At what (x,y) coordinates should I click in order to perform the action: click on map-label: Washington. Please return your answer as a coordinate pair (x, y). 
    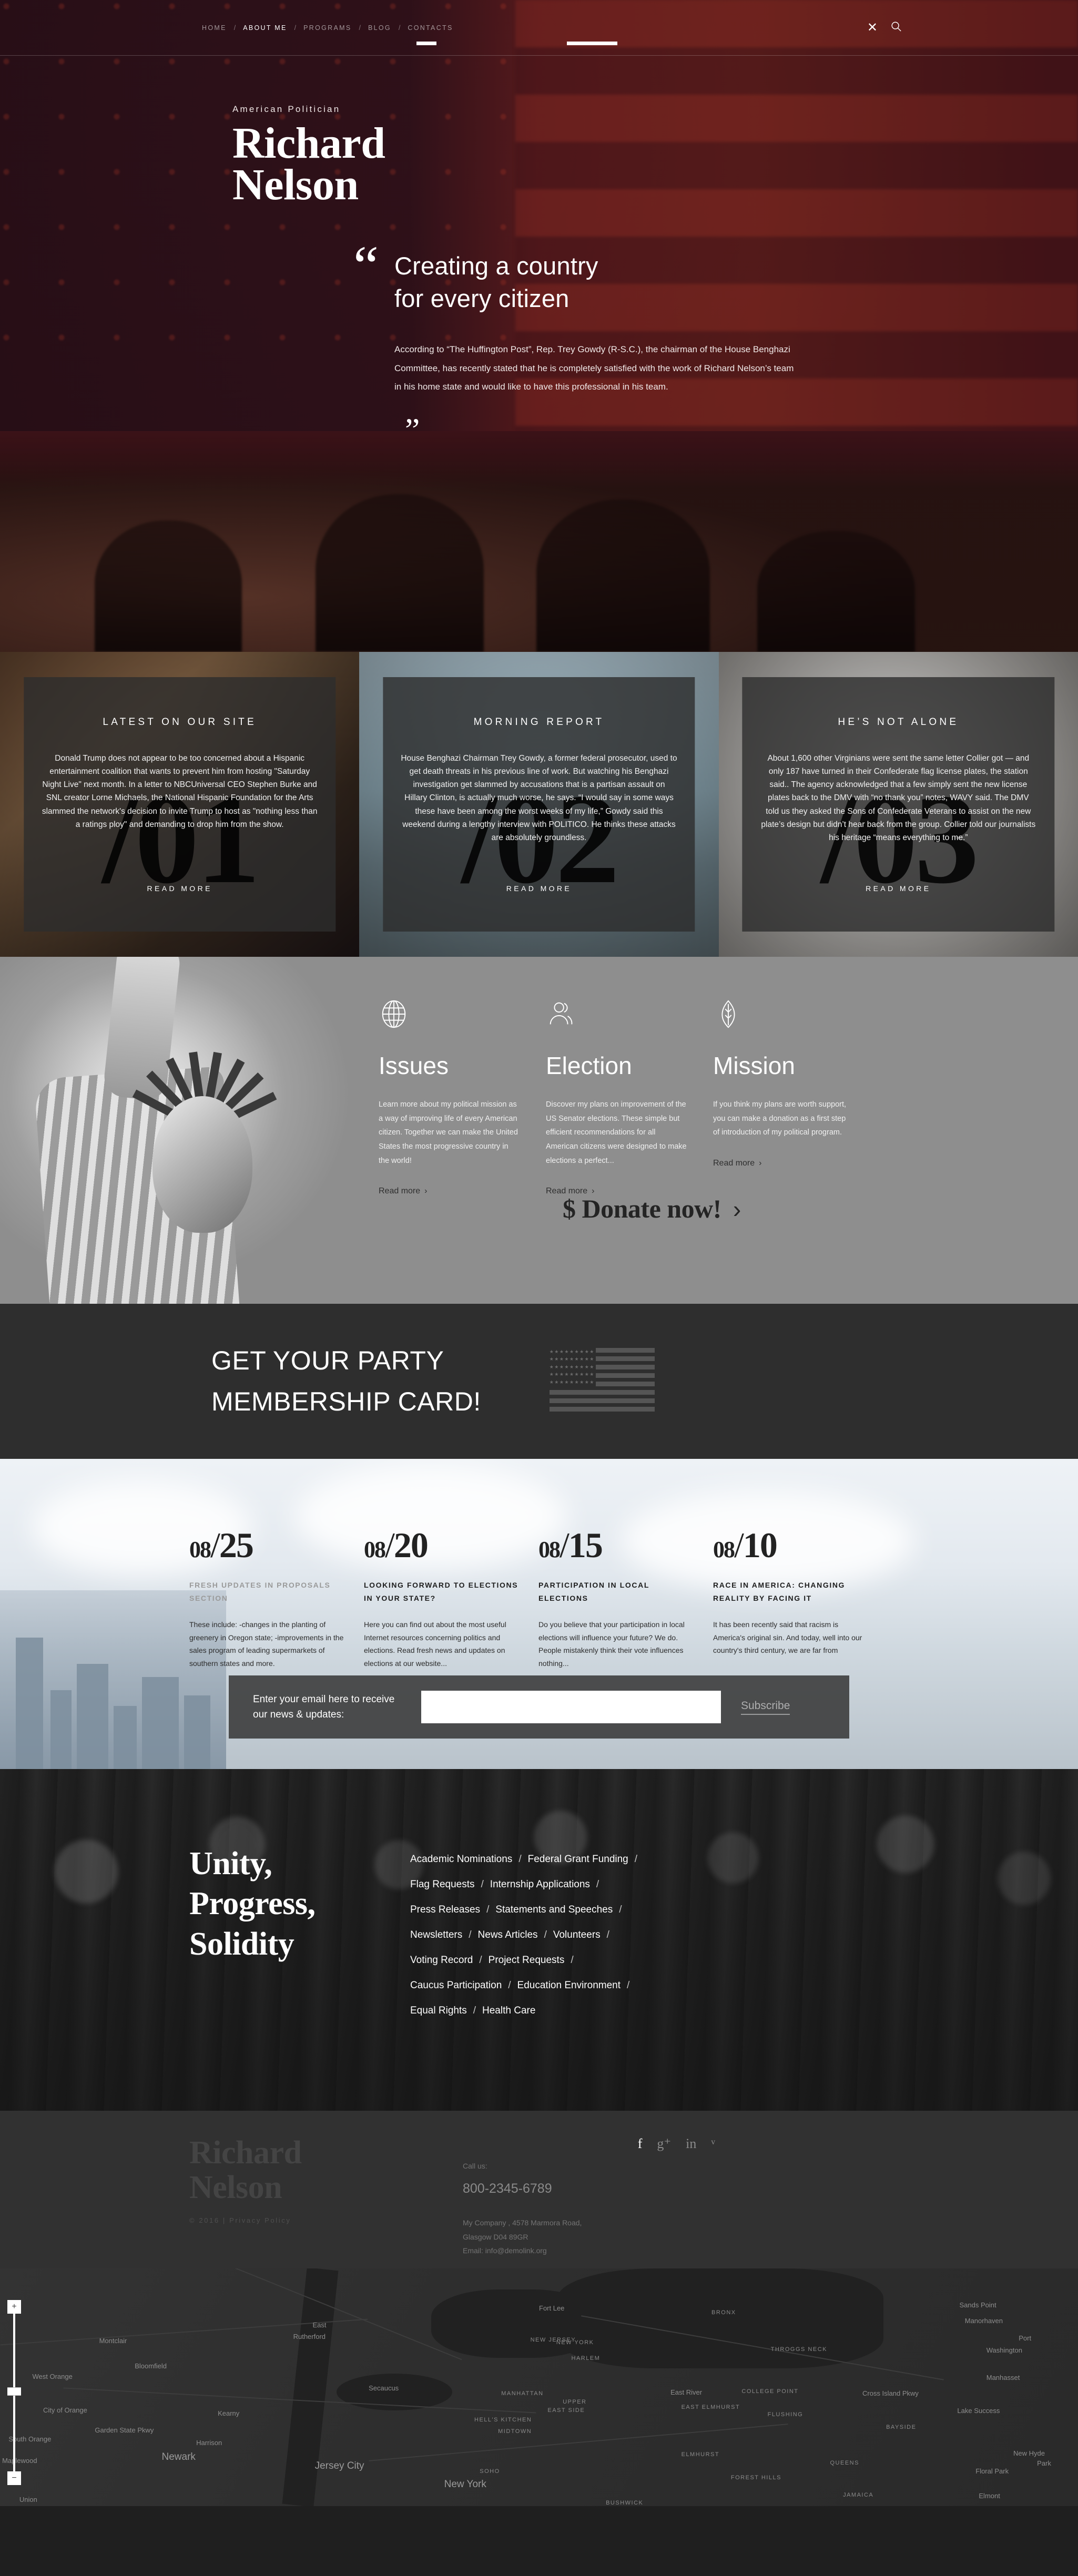
    Looking at the image, I should click on (1004, 2350).